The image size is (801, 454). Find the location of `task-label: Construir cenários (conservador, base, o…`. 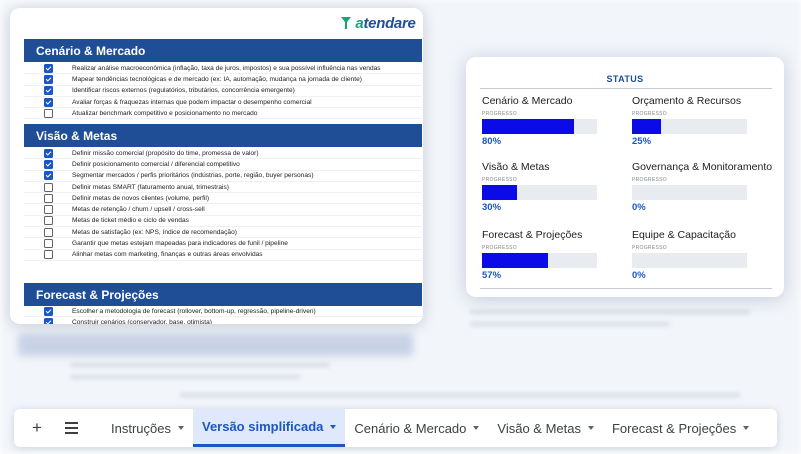

task-label: Construir cenários (conservador, base, o… is located at coordinates (142, 321).